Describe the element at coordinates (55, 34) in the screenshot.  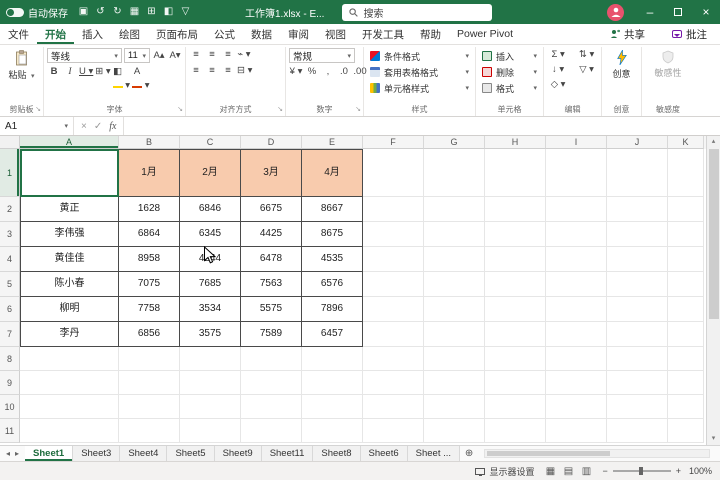
I see `tab-开始: 开始` at that location.